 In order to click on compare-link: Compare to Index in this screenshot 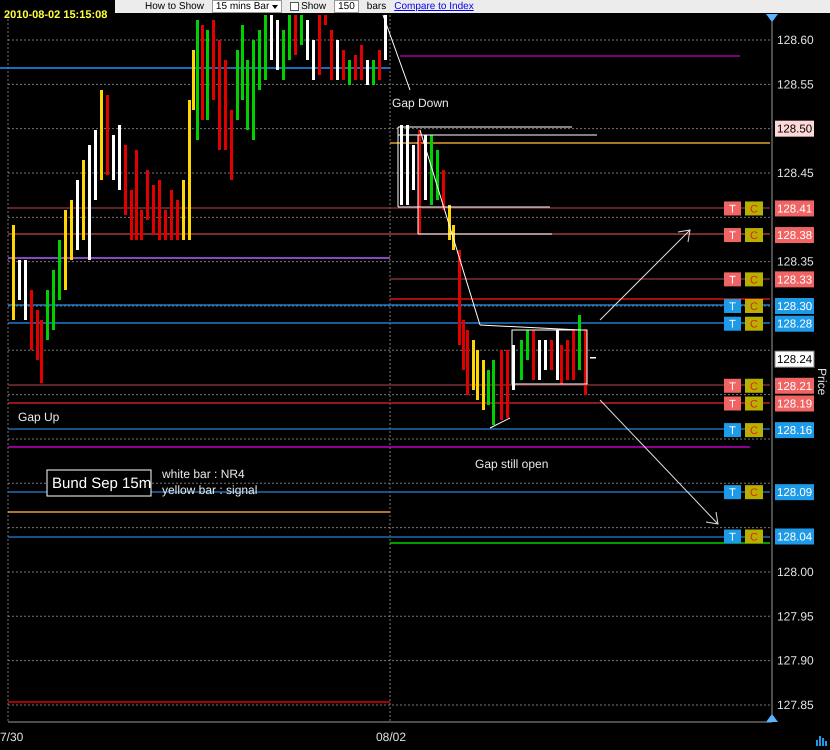, I will do `click(434, 6)`.